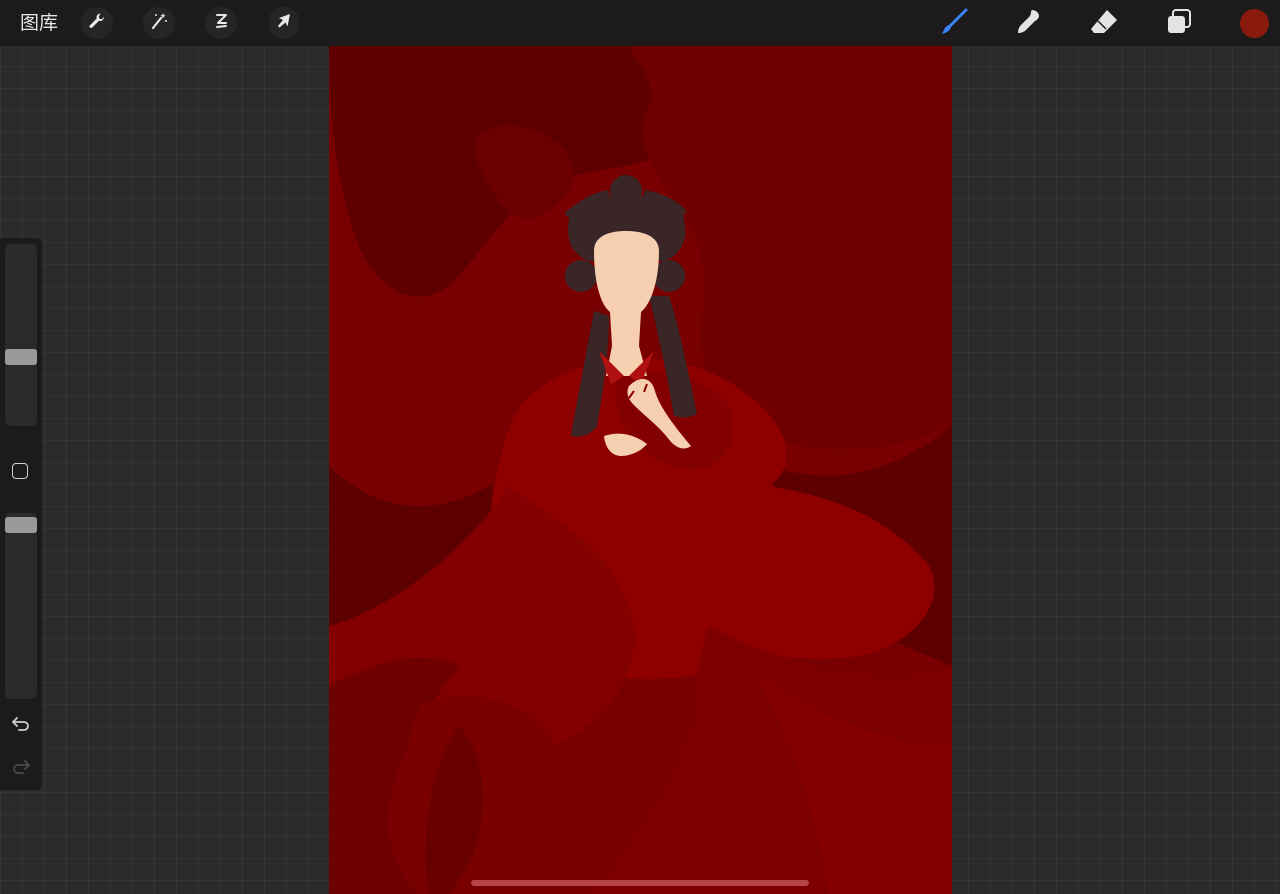  I want to click on color-picker-button, so click(1254, 23).